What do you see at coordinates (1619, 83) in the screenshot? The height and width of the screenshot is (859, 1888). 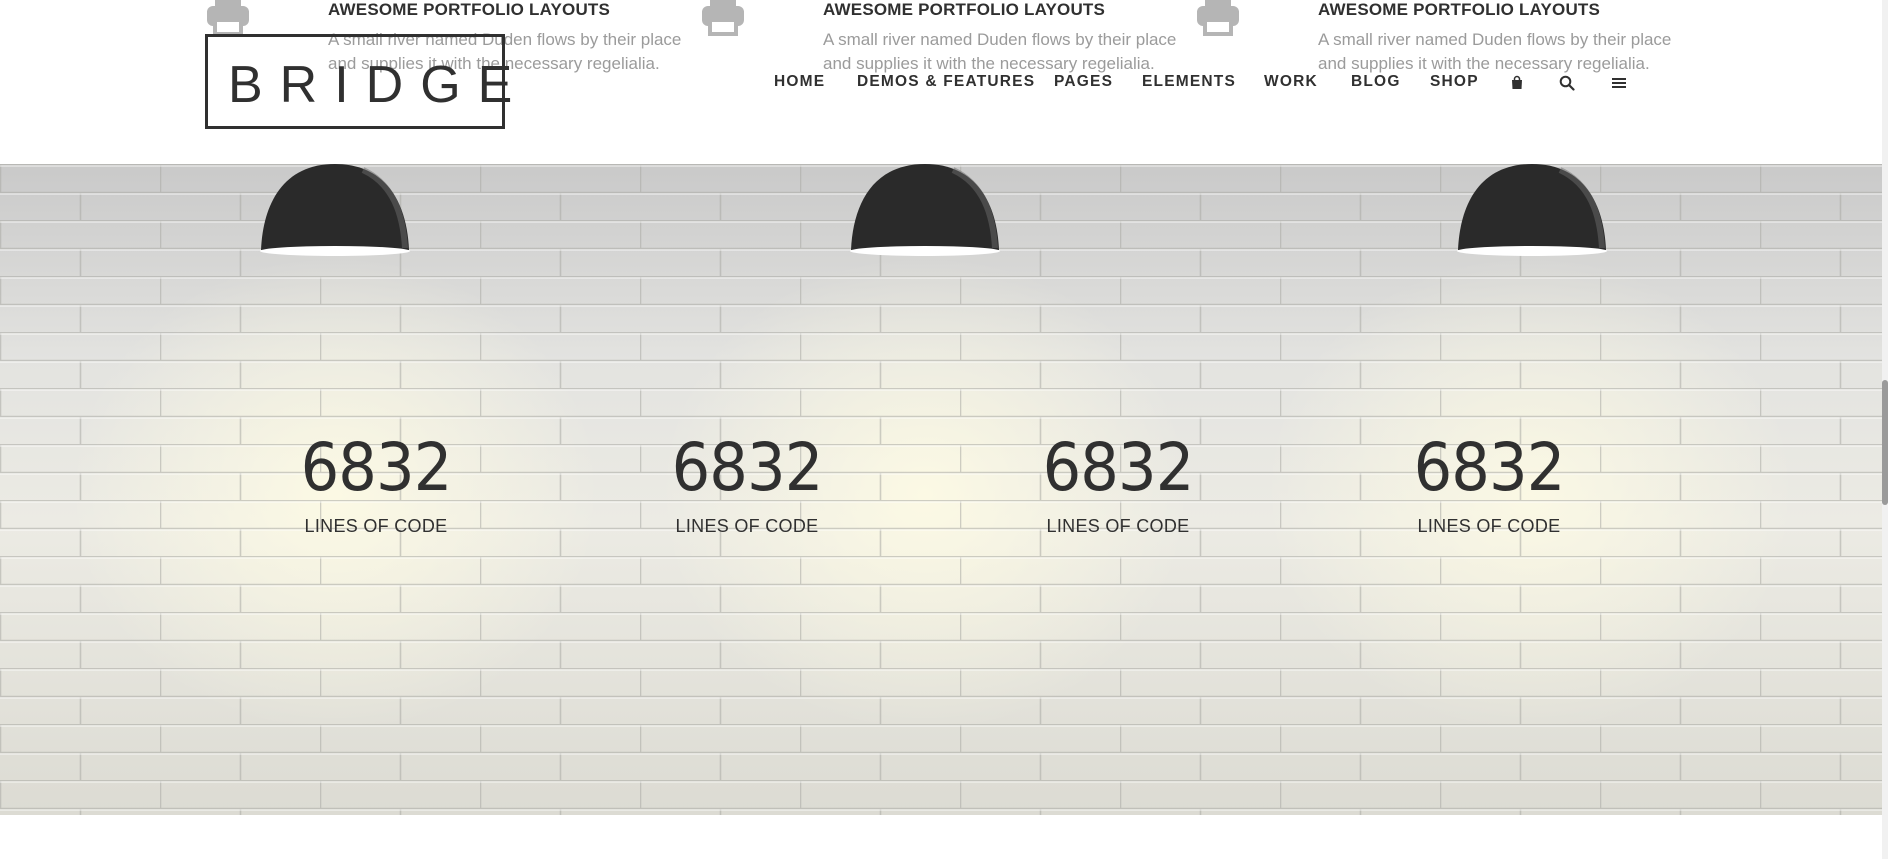 I see `menu-icon` at bounding box center [1619, 83].